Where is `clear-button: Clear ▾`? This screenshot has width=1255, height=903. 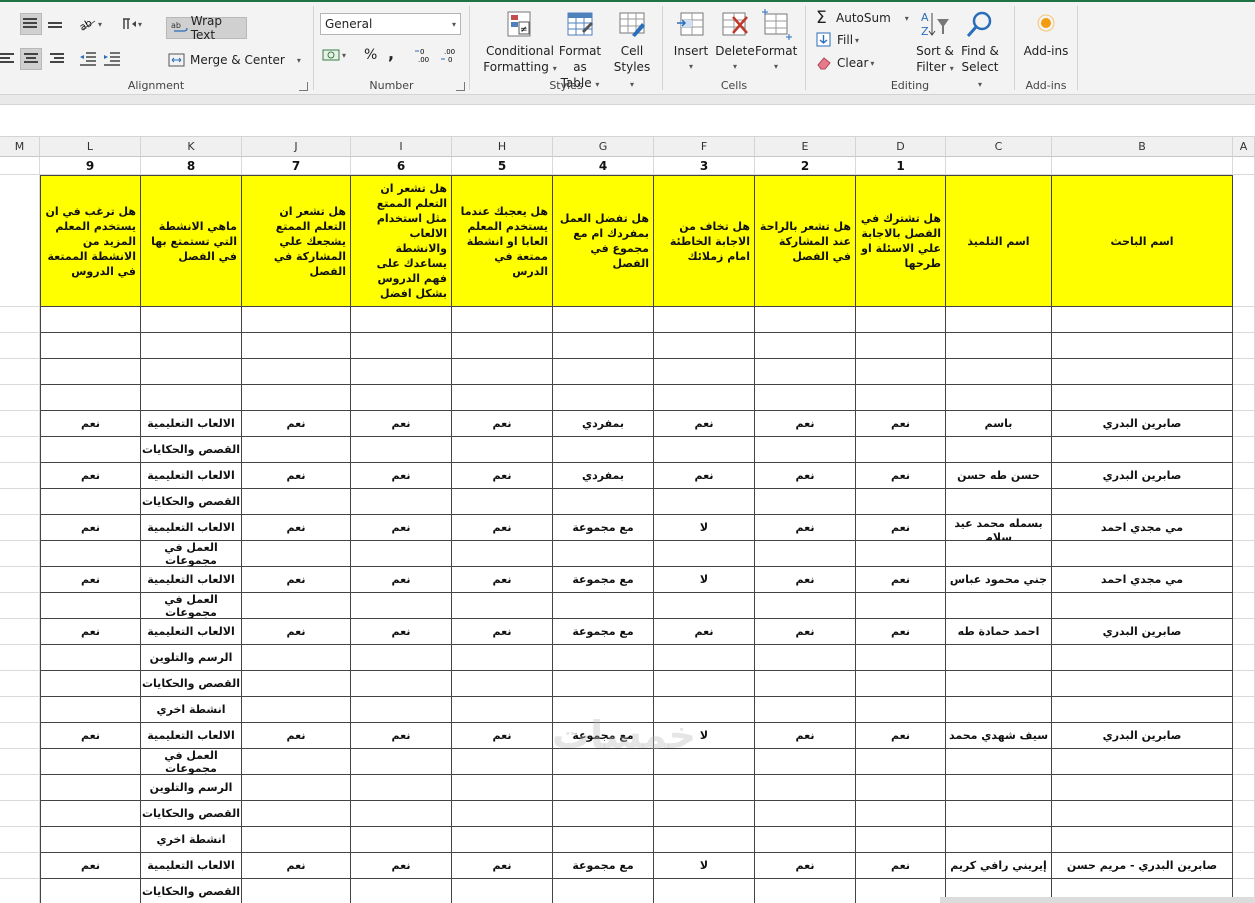
clear-button: Clear ▾ is located at coordinates (851, 63).